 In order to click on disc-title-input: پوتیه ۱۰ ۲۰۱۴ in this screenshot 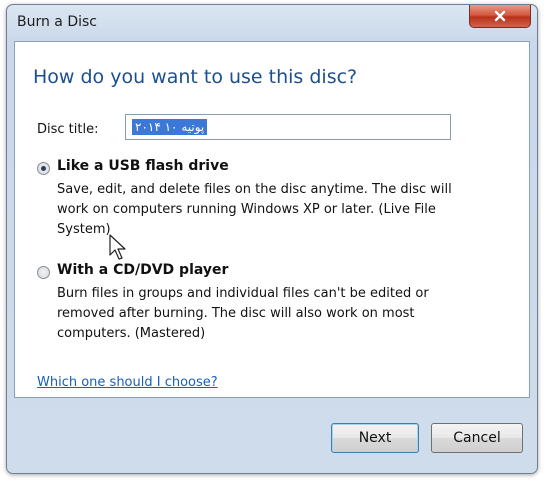, I will do `click(288, 127)`.